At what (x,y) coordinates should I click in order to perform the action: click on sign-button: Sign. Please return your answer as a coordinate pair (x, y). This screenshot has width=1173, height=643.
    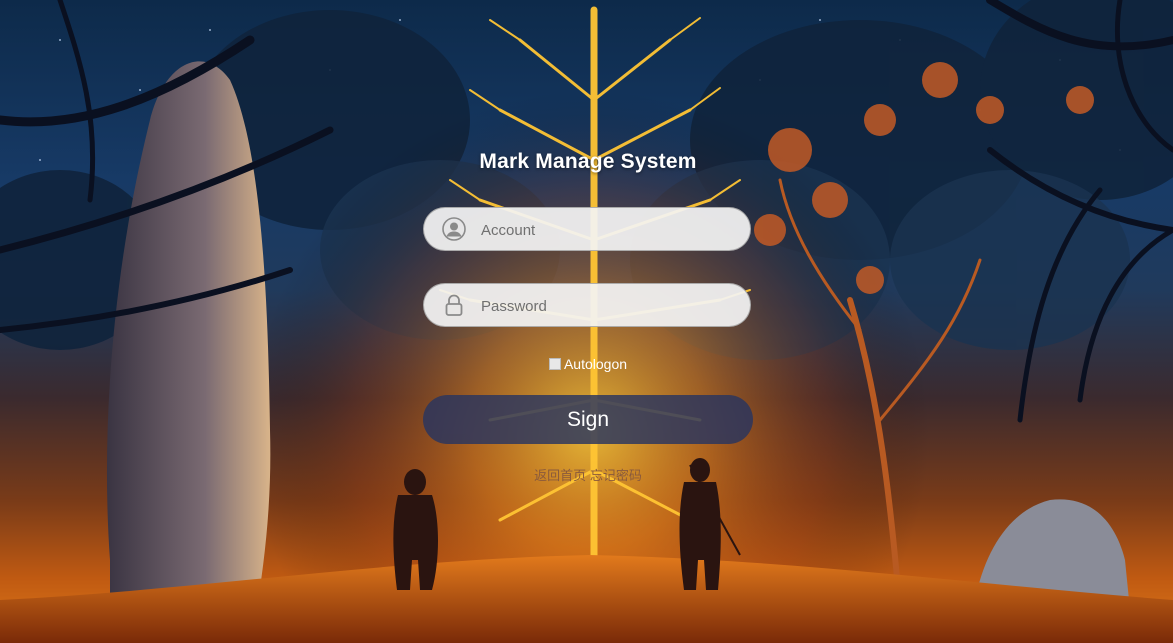
    Looking at the image, I should click on (588, 419).